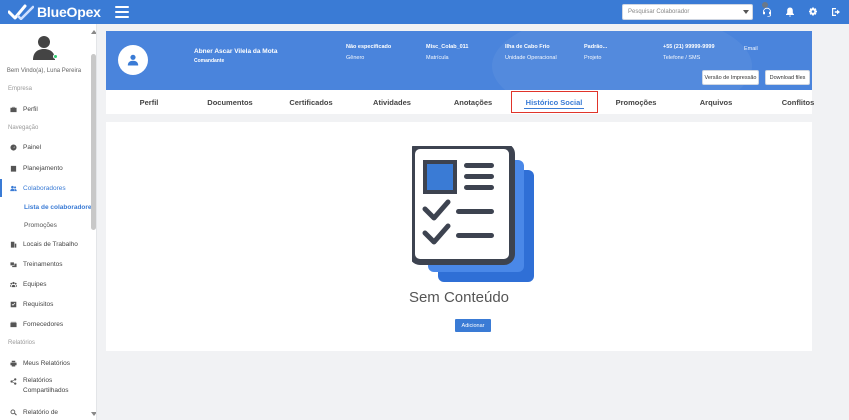 Image resolution: width=849 pixels, height=420 pixels. I want to click on sidebar-item-label: Perfil, so click(30, 109).